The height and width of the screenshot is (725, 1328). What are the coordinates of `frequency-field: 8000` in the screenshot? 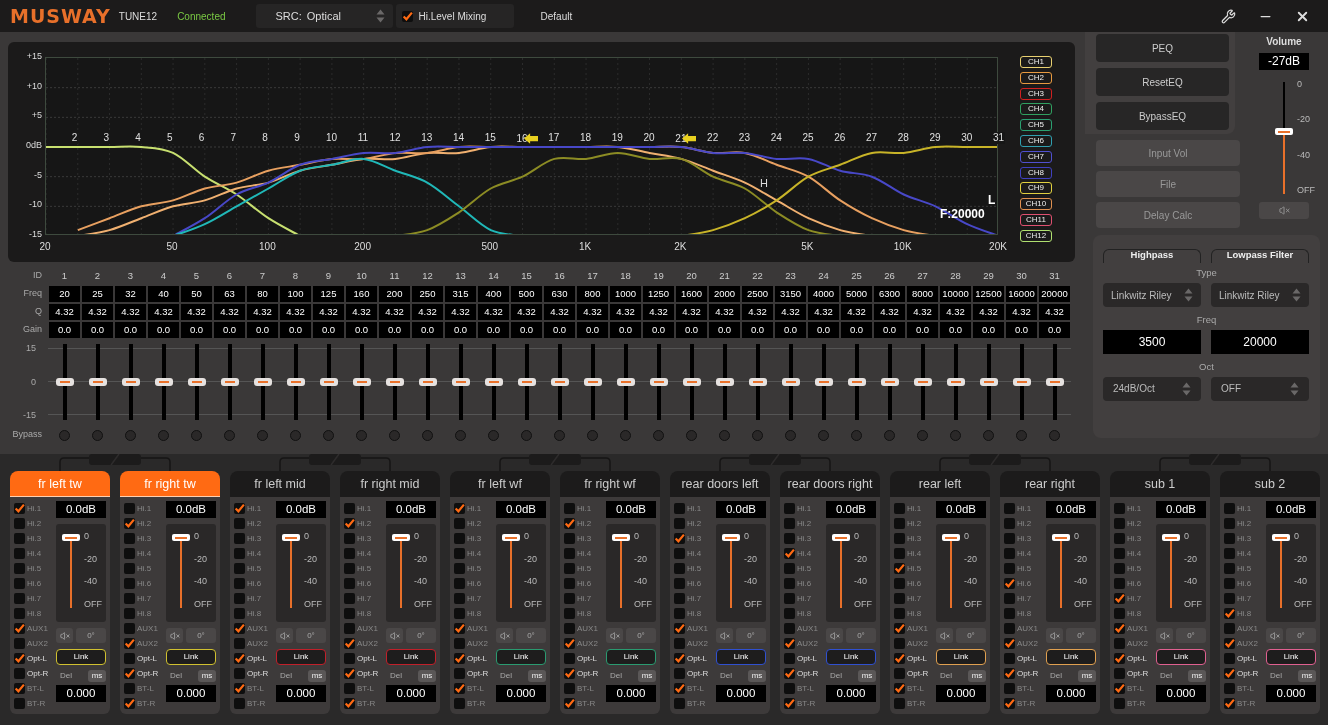 It's located at (922, 294).